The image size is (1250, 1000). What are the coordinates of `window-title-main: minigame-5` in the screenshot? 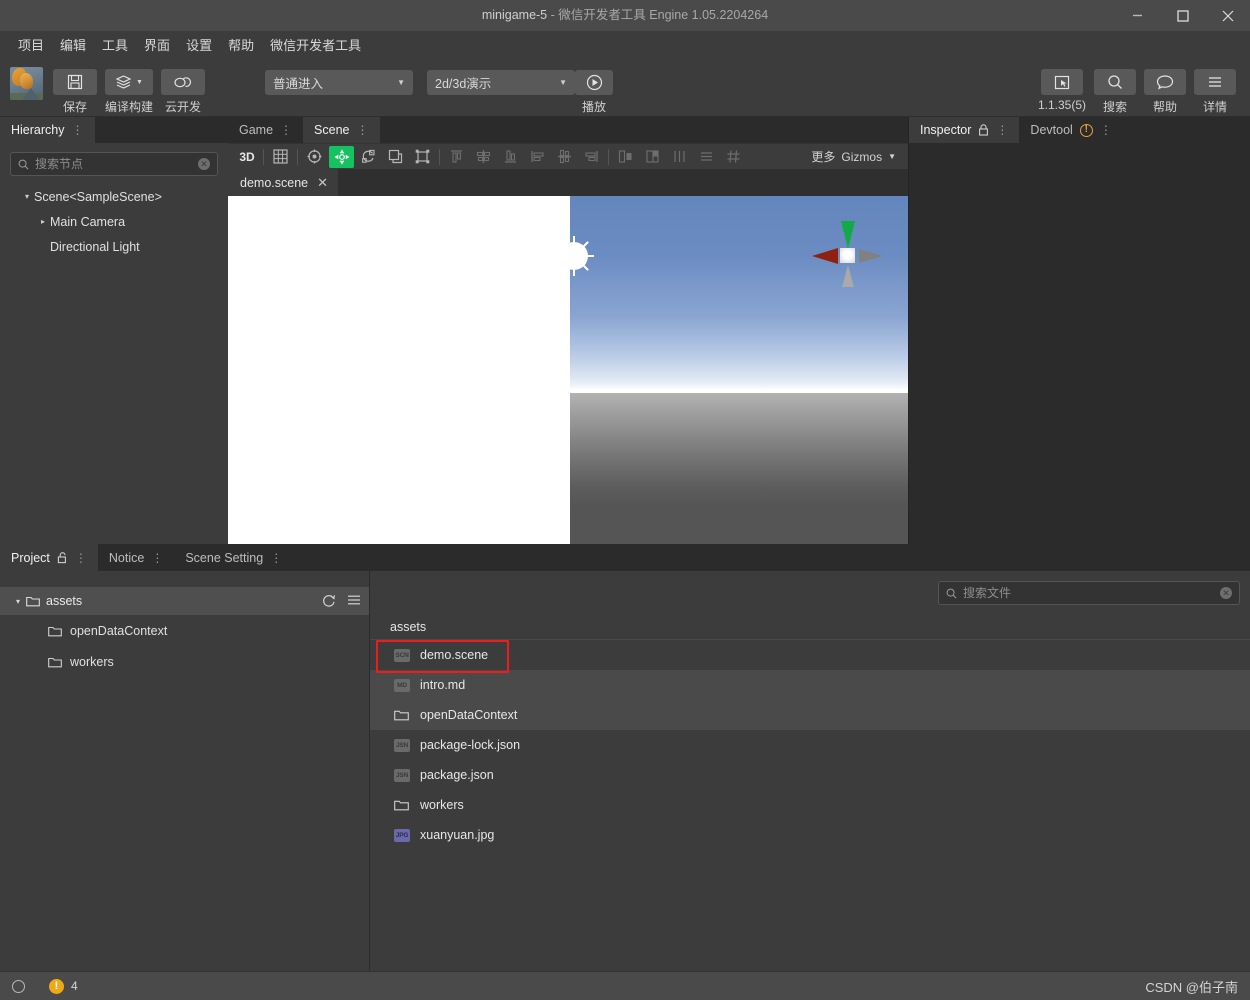 It's located at (514, 15).